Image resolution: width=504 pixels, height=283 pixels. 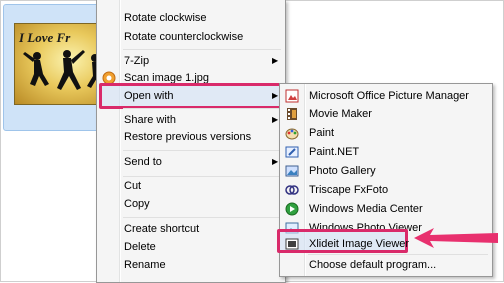 What do you see at coordinates (149, 96) in the screenshot?
I see `menu-item-open-with: Open with` at bounding box center [149, 96].